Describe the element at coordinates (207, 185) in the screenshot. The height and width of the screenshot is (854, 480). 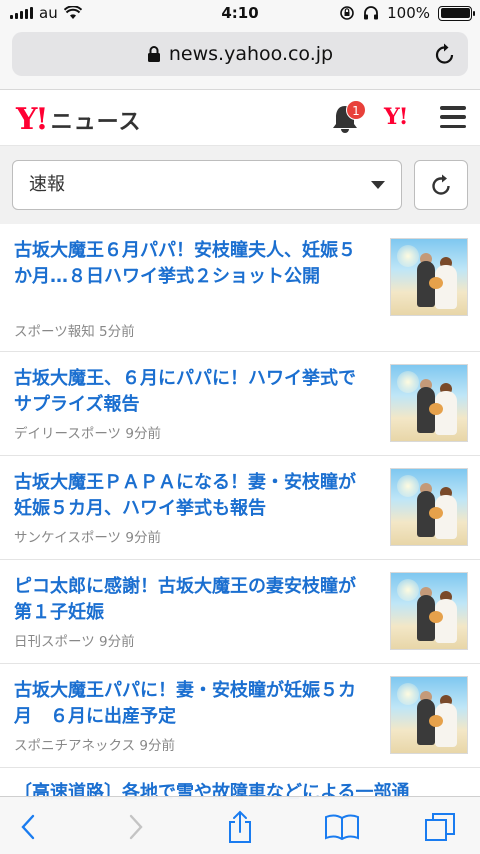
I see `category-select: 速報` at that location.